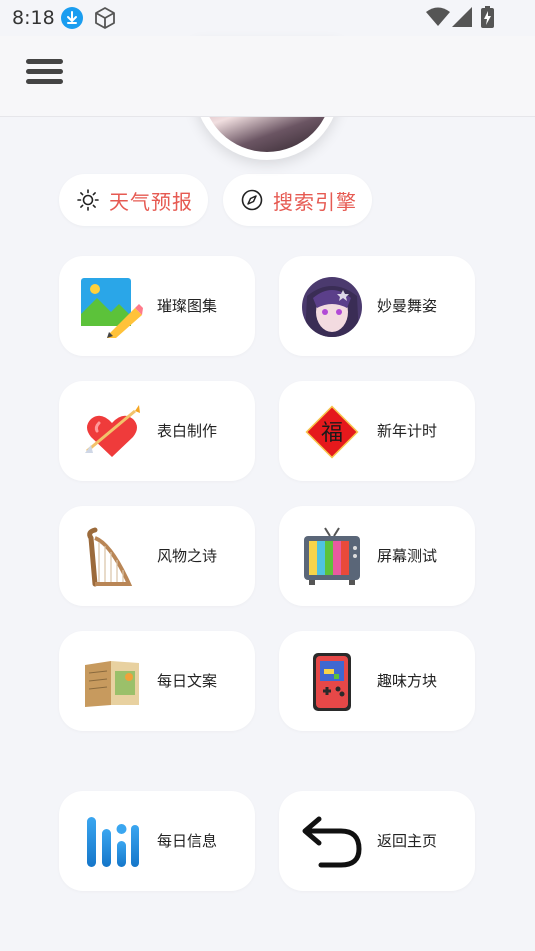 The image size is (535, 951). I want to click on cube-icon, so click(105, 18).